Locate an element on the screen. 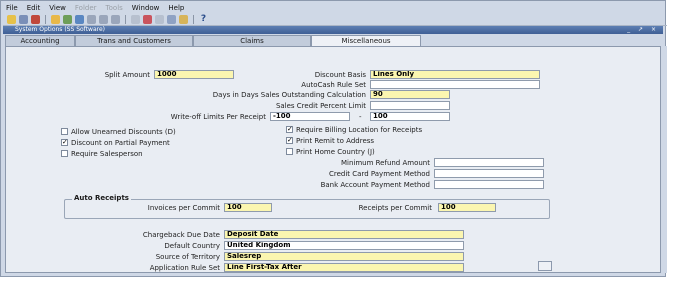 This screenshot has height=283, width=675. bank-account-payment-method-field is located at coordinates (489, 184).